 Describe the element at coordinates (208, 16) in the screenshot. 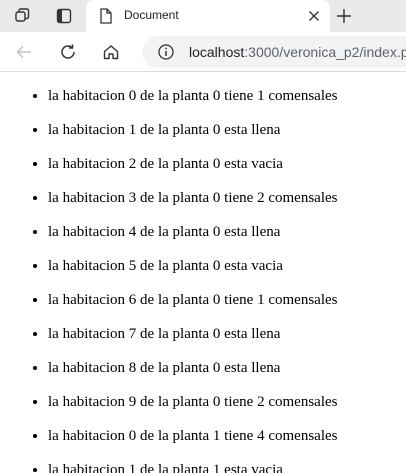

I see `tab-document: Document` at that location.